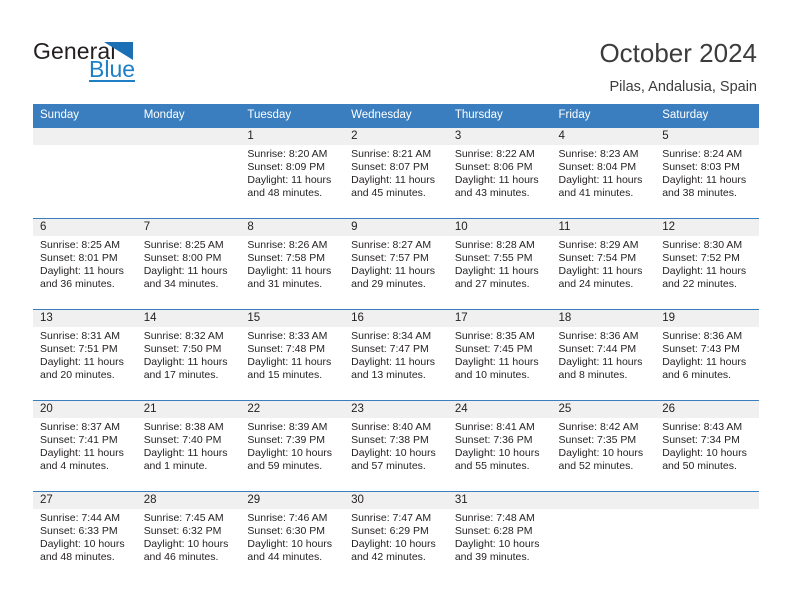 The width and height of the screenshot is (792, 612). Describe the element at coordinates (603, 227) in the screenshot. I see `day-number: 11` at that location.